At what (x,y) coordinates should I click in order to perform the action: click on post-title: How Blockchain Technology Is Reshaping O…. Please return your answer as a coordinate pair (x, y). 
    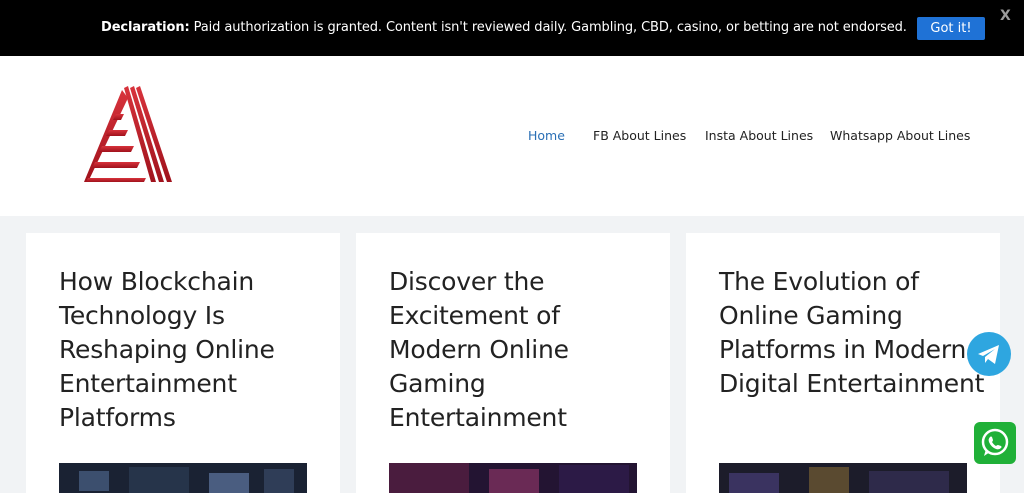
    Looking at the image, I should click on (194, 350).